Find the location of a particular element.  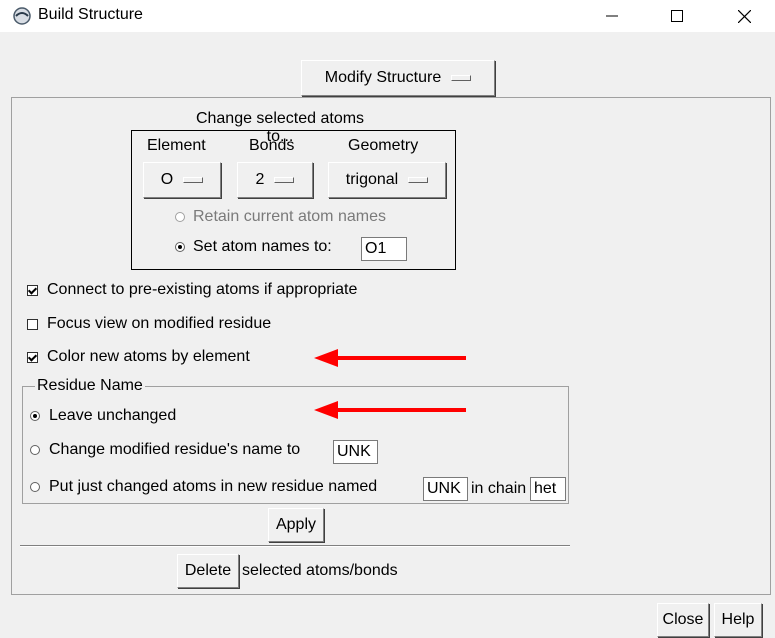

change-residue-name-option: Change modified residue's name to is located at coordinates (165, 450).